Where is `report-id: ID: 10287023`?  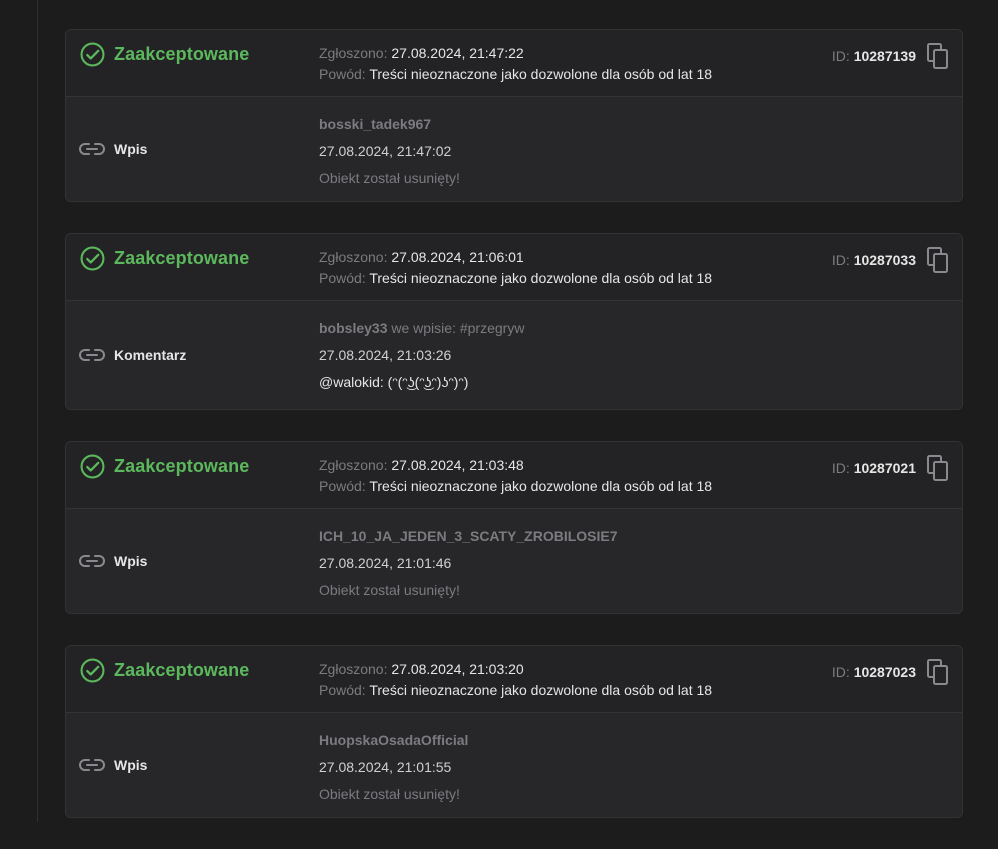 report-id: ID: 10287023 is located at coordinates (891, 672).